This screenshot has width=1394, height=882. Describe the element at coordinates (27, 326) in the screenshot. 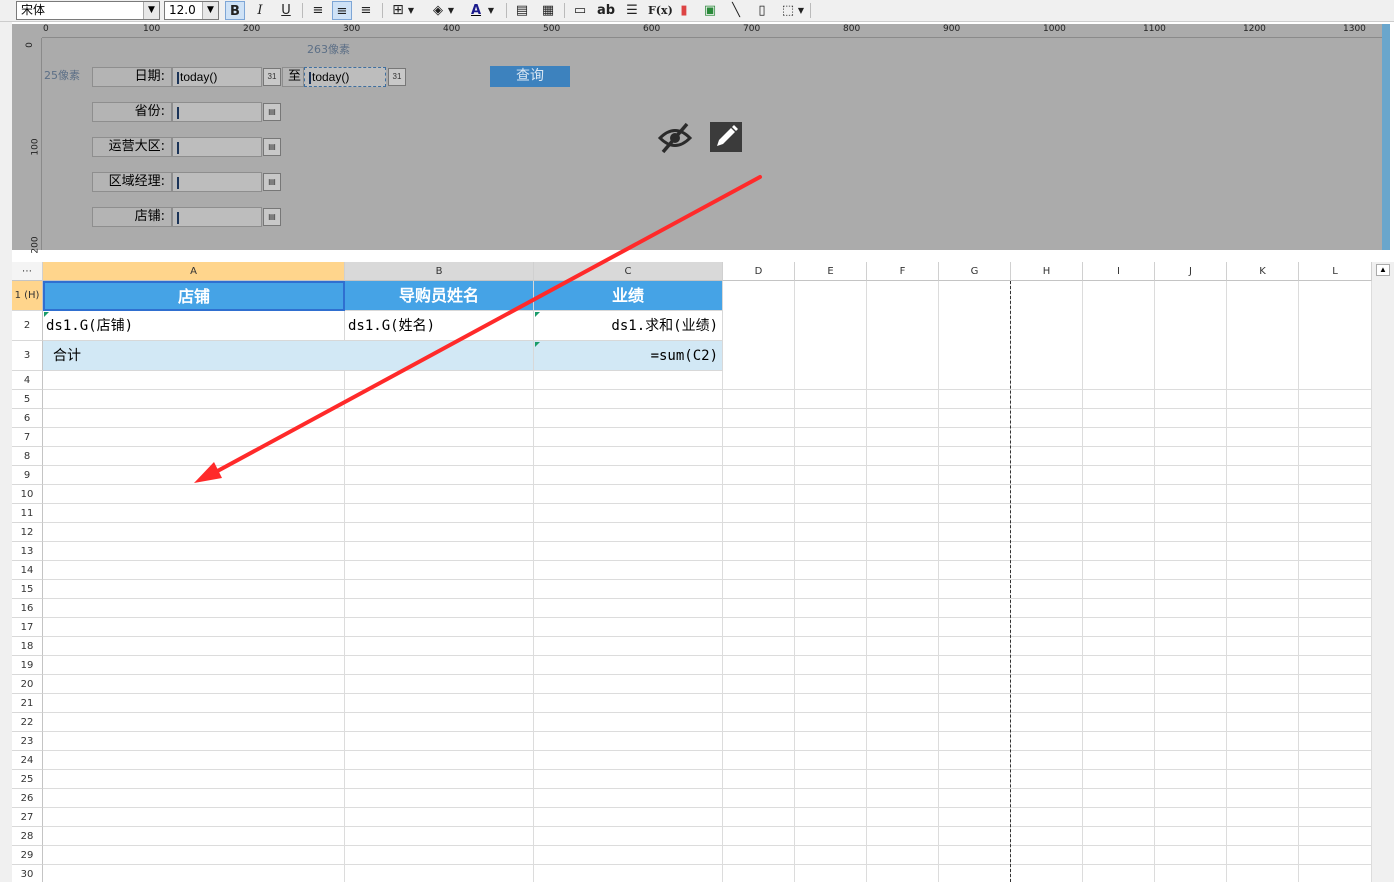

I see `row-header: 2` at that location.